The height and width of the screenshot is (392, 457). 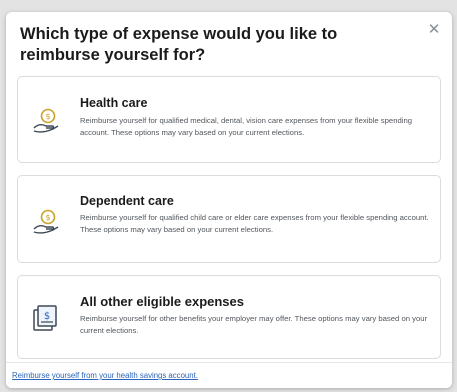 I want to click on option-title: All other eligible expenses, so click(x=162, y=301).